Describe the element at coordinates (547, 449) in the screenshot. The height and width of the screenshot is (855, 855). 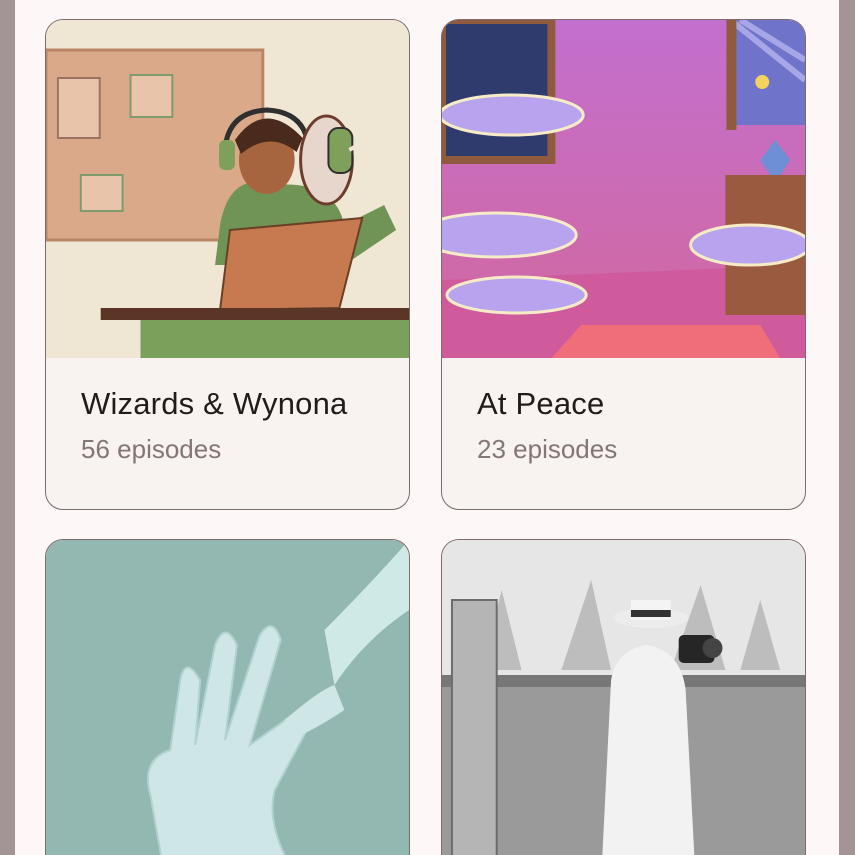
I see `episode-count: 23 episodes` at that location.